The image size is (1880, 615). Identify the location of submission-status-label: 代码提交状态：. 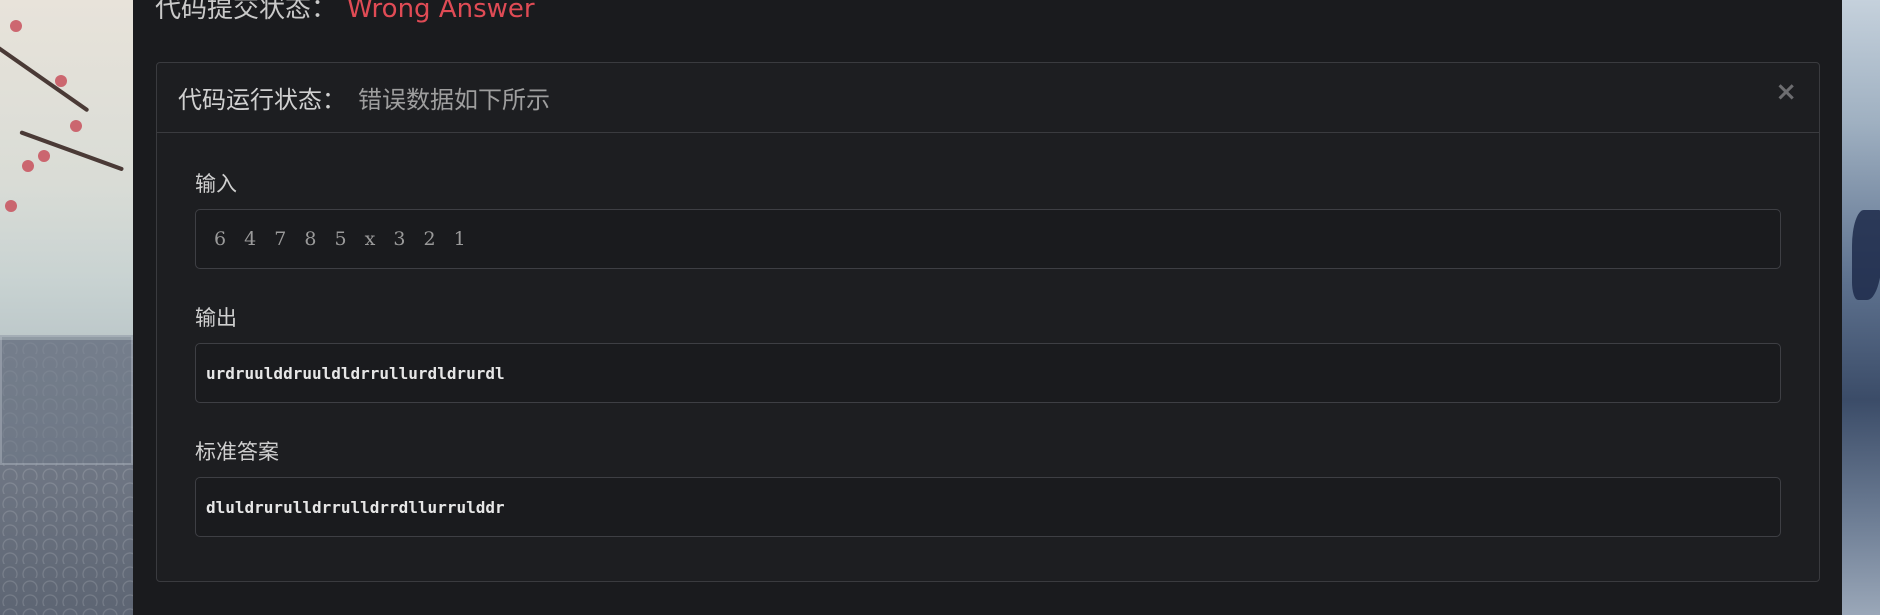
(246, 12).